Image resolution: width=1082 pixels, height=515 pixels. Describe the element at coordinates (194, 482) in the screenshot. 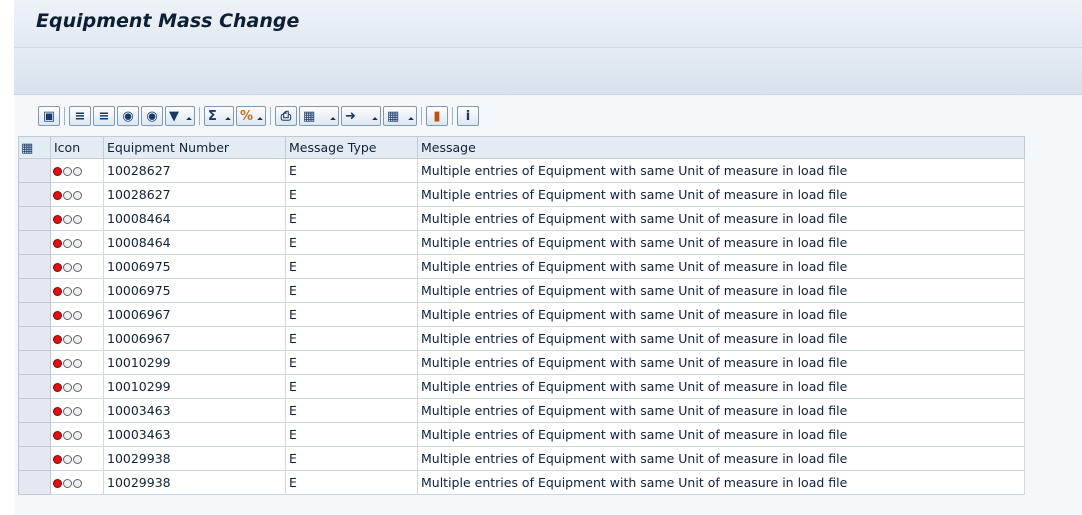

I see `equipment-number-cell: 10029938` at that location.